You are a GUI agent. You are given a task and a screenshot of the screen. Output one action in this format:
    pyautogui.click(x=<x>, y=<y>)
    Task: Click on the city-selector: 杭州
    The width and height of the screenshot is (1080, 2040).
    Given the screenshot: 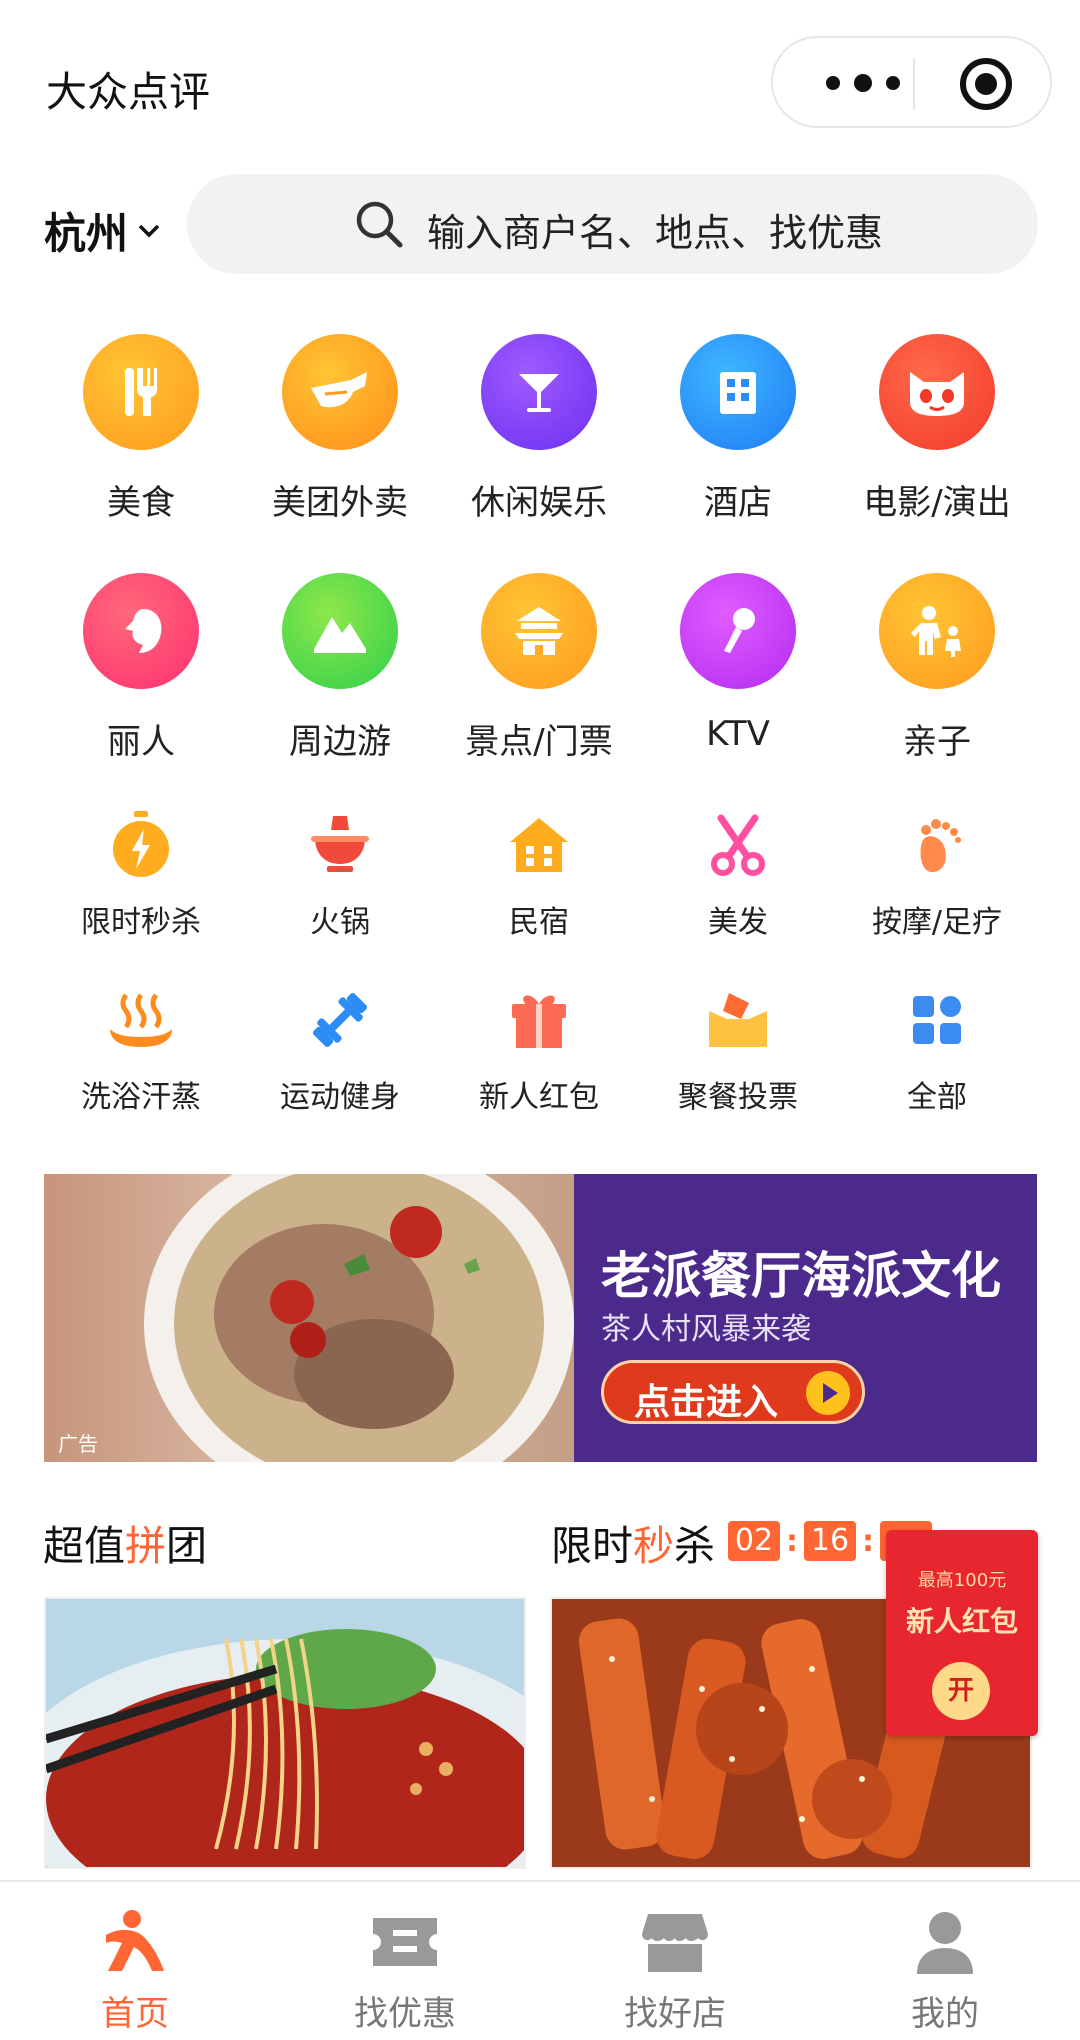 What is the action you would take?
    pyautogui.click(x=104, y=230)
    